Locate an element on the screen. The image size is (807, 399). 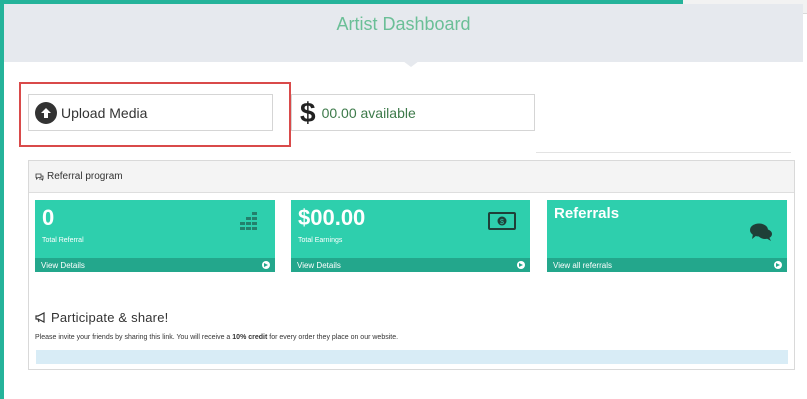
upload-arrow-icon is located at coordinates (46, 112).